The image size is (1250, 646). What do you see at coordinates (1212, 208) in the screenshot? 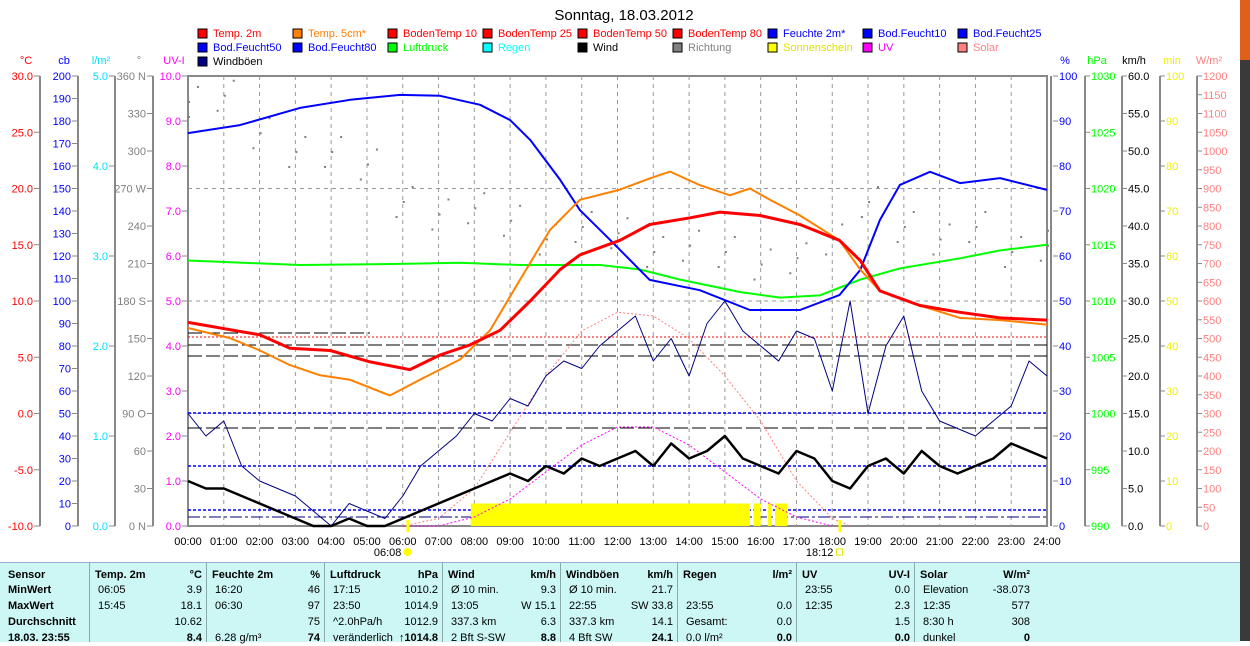
I see `axis-tick-label: 850` at bounding box center [1212, 208].